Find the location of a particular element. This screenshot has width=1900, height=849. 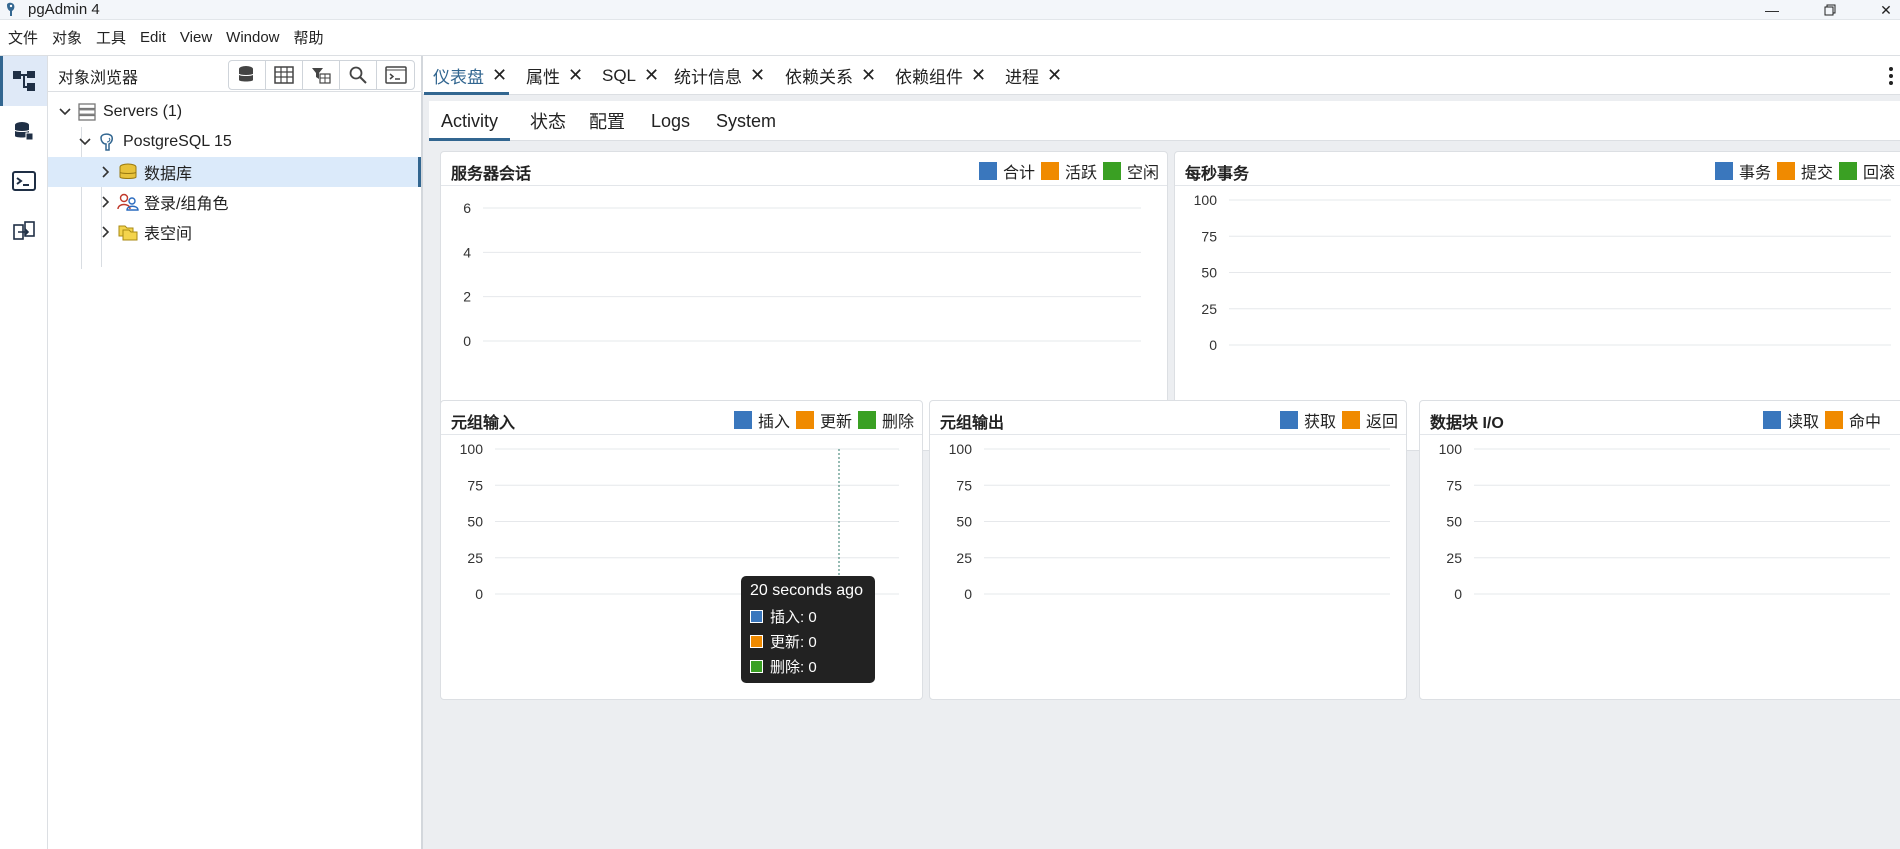

legend-label: 活跃 is located at coordinates (1080, 173).